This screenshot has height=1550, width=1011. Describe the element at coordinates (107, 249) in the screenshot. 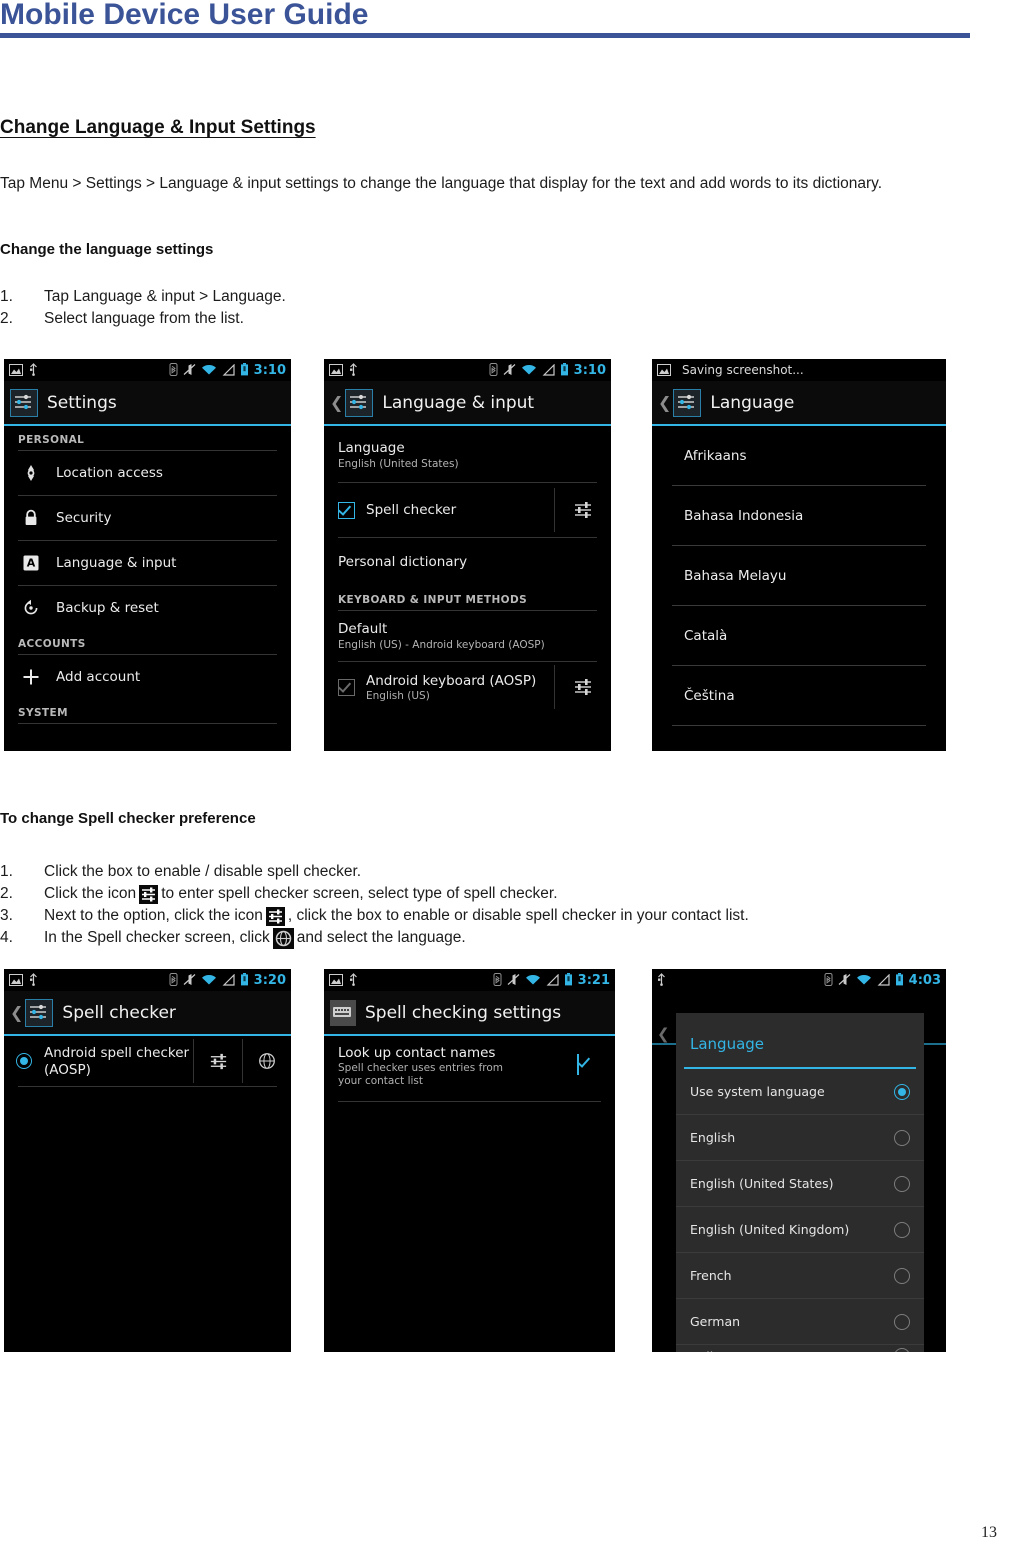

I see `sub-heading-change-language: Change the language settings` at that location.